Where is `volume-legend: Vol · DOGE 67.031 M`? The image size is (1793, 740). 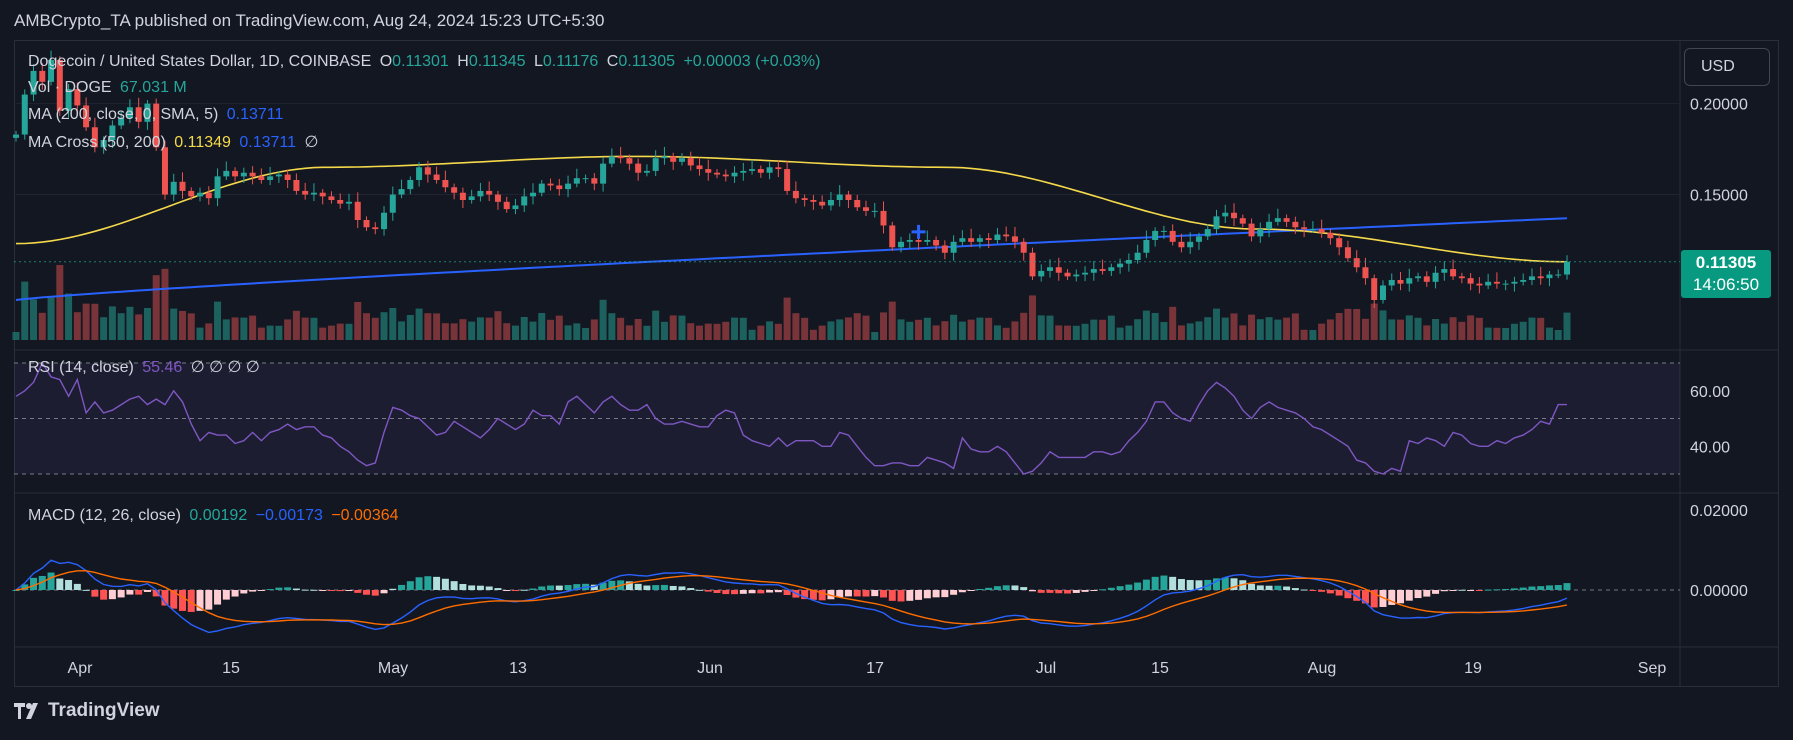 volume-legend: Vol · DOGE 67.031 M is located at coordinates (109, 88).